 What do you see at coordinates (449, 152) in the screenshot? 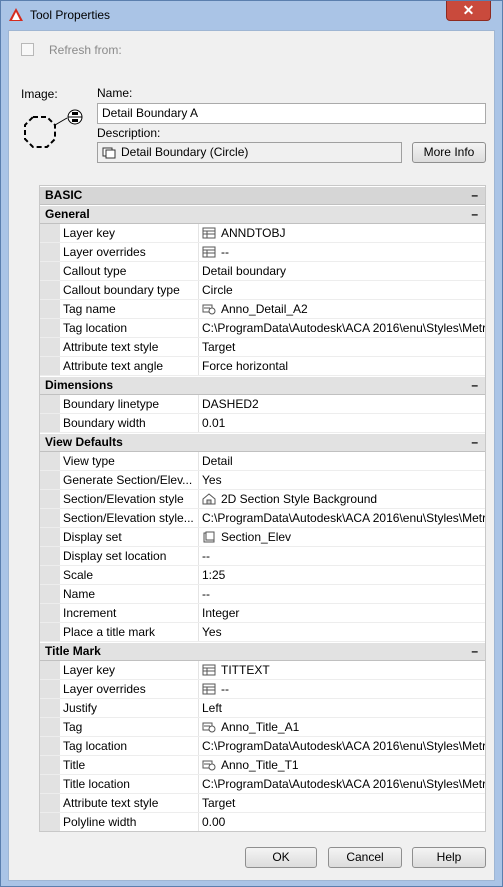
I see `more-info-button: More Info` at bounding box center [449, 152].